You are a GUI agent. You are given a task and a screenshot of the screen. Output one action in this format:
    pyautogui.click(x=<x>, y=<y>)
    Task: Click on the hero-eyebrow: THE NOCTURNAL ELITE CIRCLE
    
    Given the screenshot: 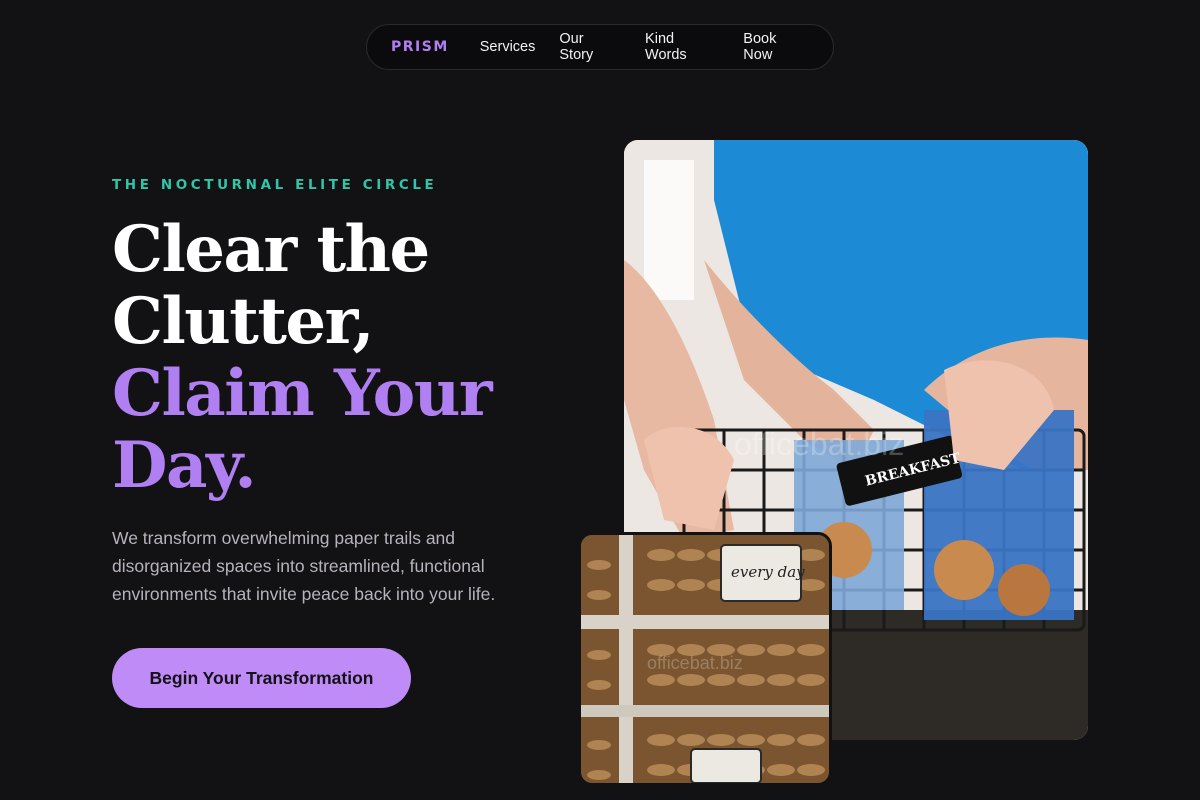 What is the action you would take?
    pyautogui.click(x=275, y=185)
    